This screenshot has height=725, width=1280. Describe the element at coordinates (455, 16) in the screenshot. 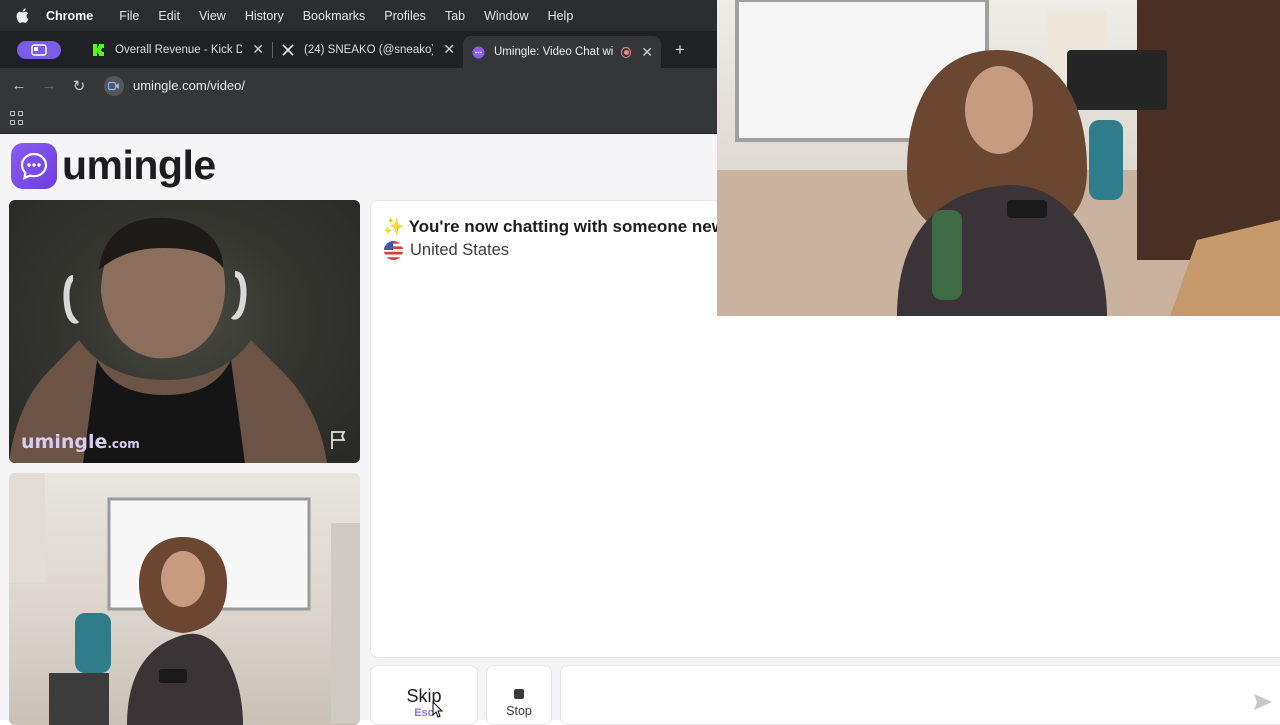

I see `menu-tab: Tab` at that location.